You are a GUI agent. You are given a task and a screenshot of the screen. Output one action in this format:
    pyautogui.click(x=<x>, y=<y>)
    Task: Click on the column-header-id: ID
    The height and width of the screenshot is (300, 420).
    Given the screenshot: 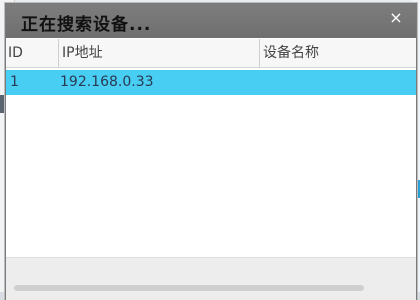 What is the action you would take?
    pyautogui.click(x=29, y=53)
    